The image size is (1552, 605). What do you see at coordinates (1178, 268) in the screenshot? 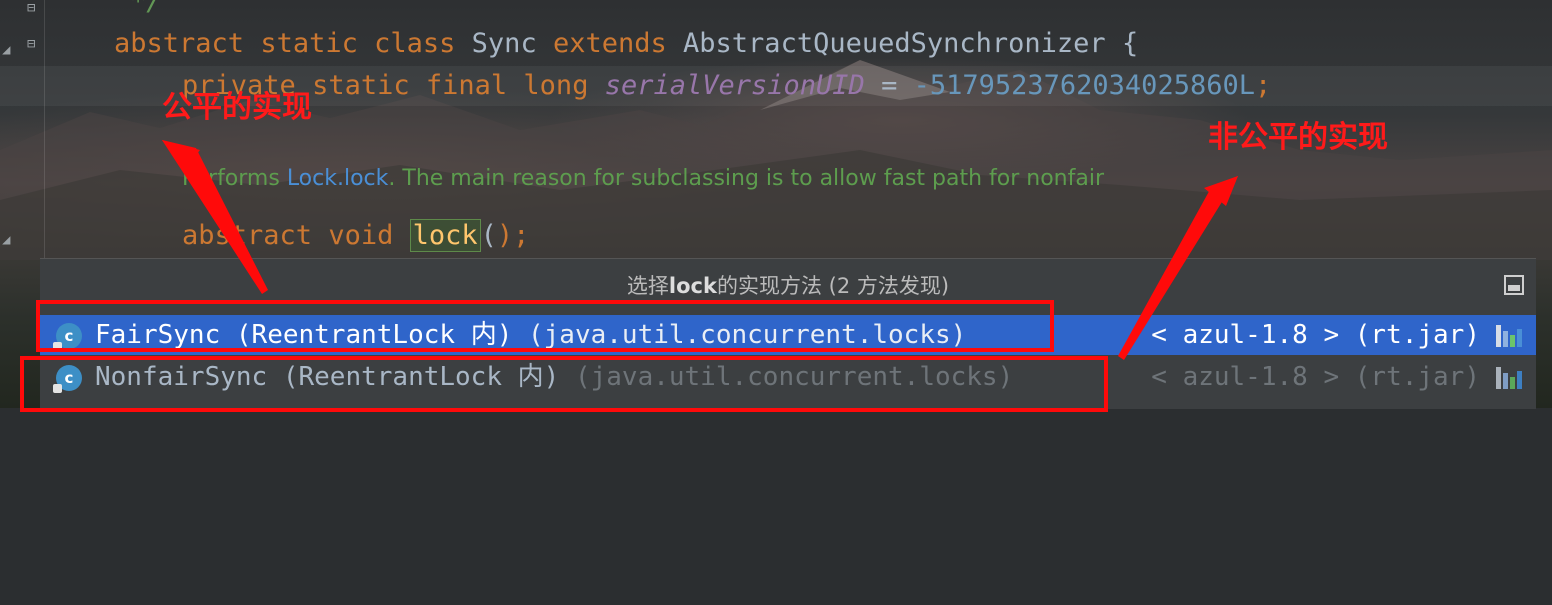
I see `arrow-nonfair` at bounding box center [1178, 268].